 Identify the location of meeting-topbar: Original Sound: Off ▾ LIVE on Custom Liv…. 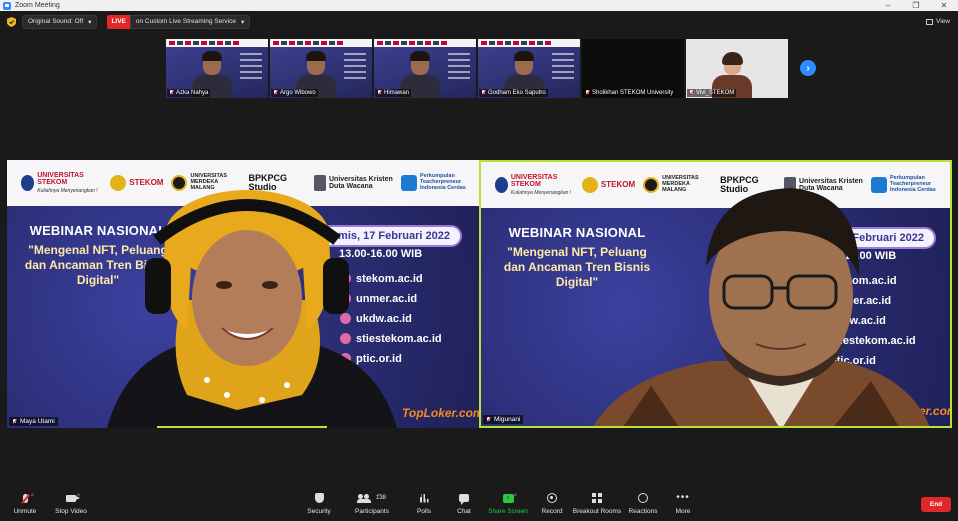
(479, 21).